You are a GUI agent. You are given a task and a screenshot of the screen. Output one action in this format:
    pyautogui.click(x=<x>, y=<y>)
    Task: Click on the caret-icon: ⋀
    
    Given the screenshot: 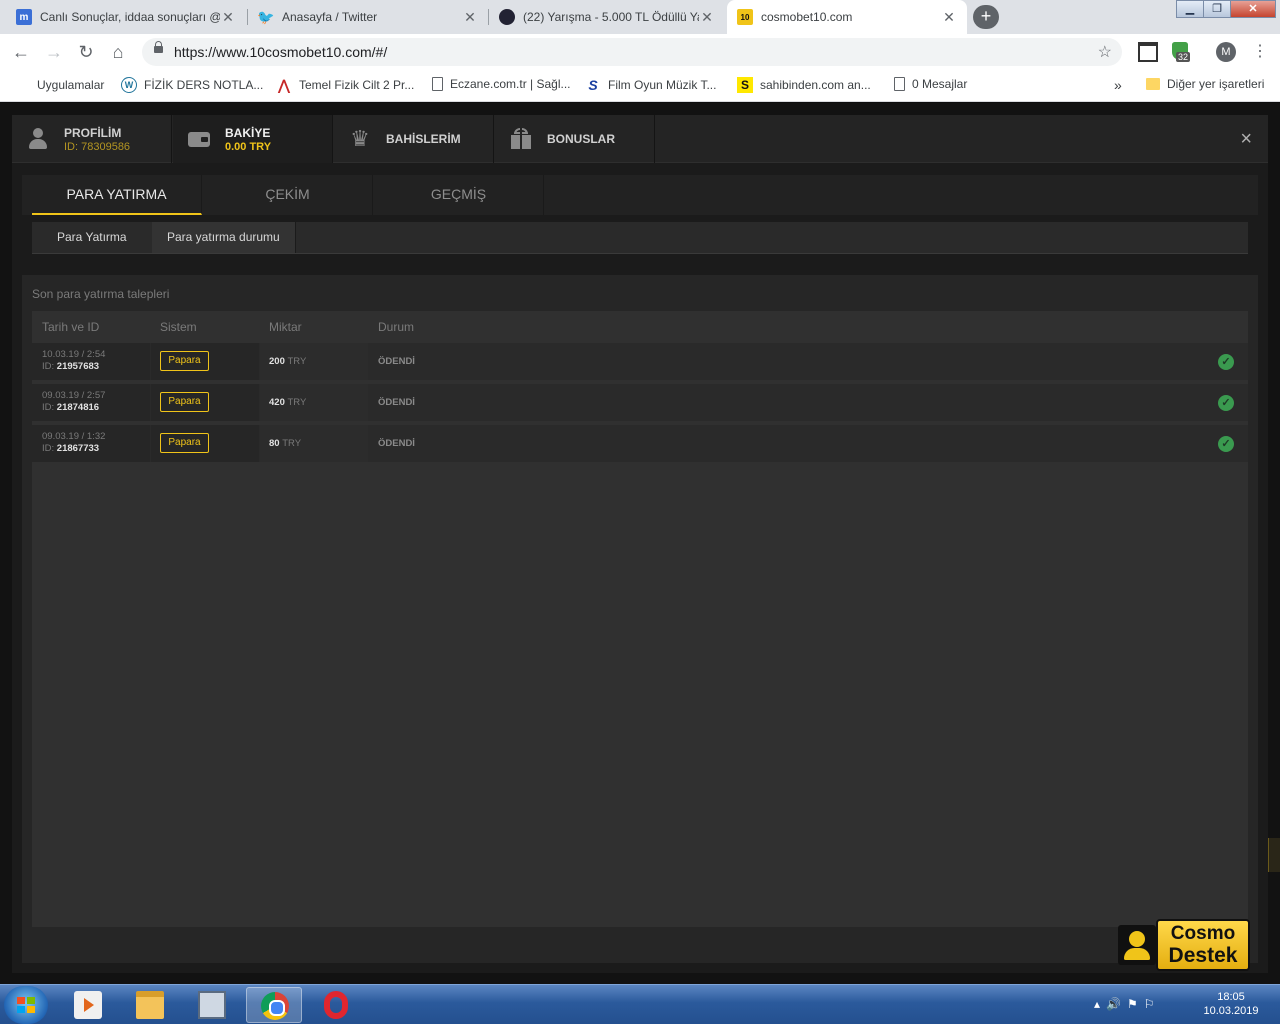 What is the action you would take?
    pyautogui.click(x=284, y=84)
    